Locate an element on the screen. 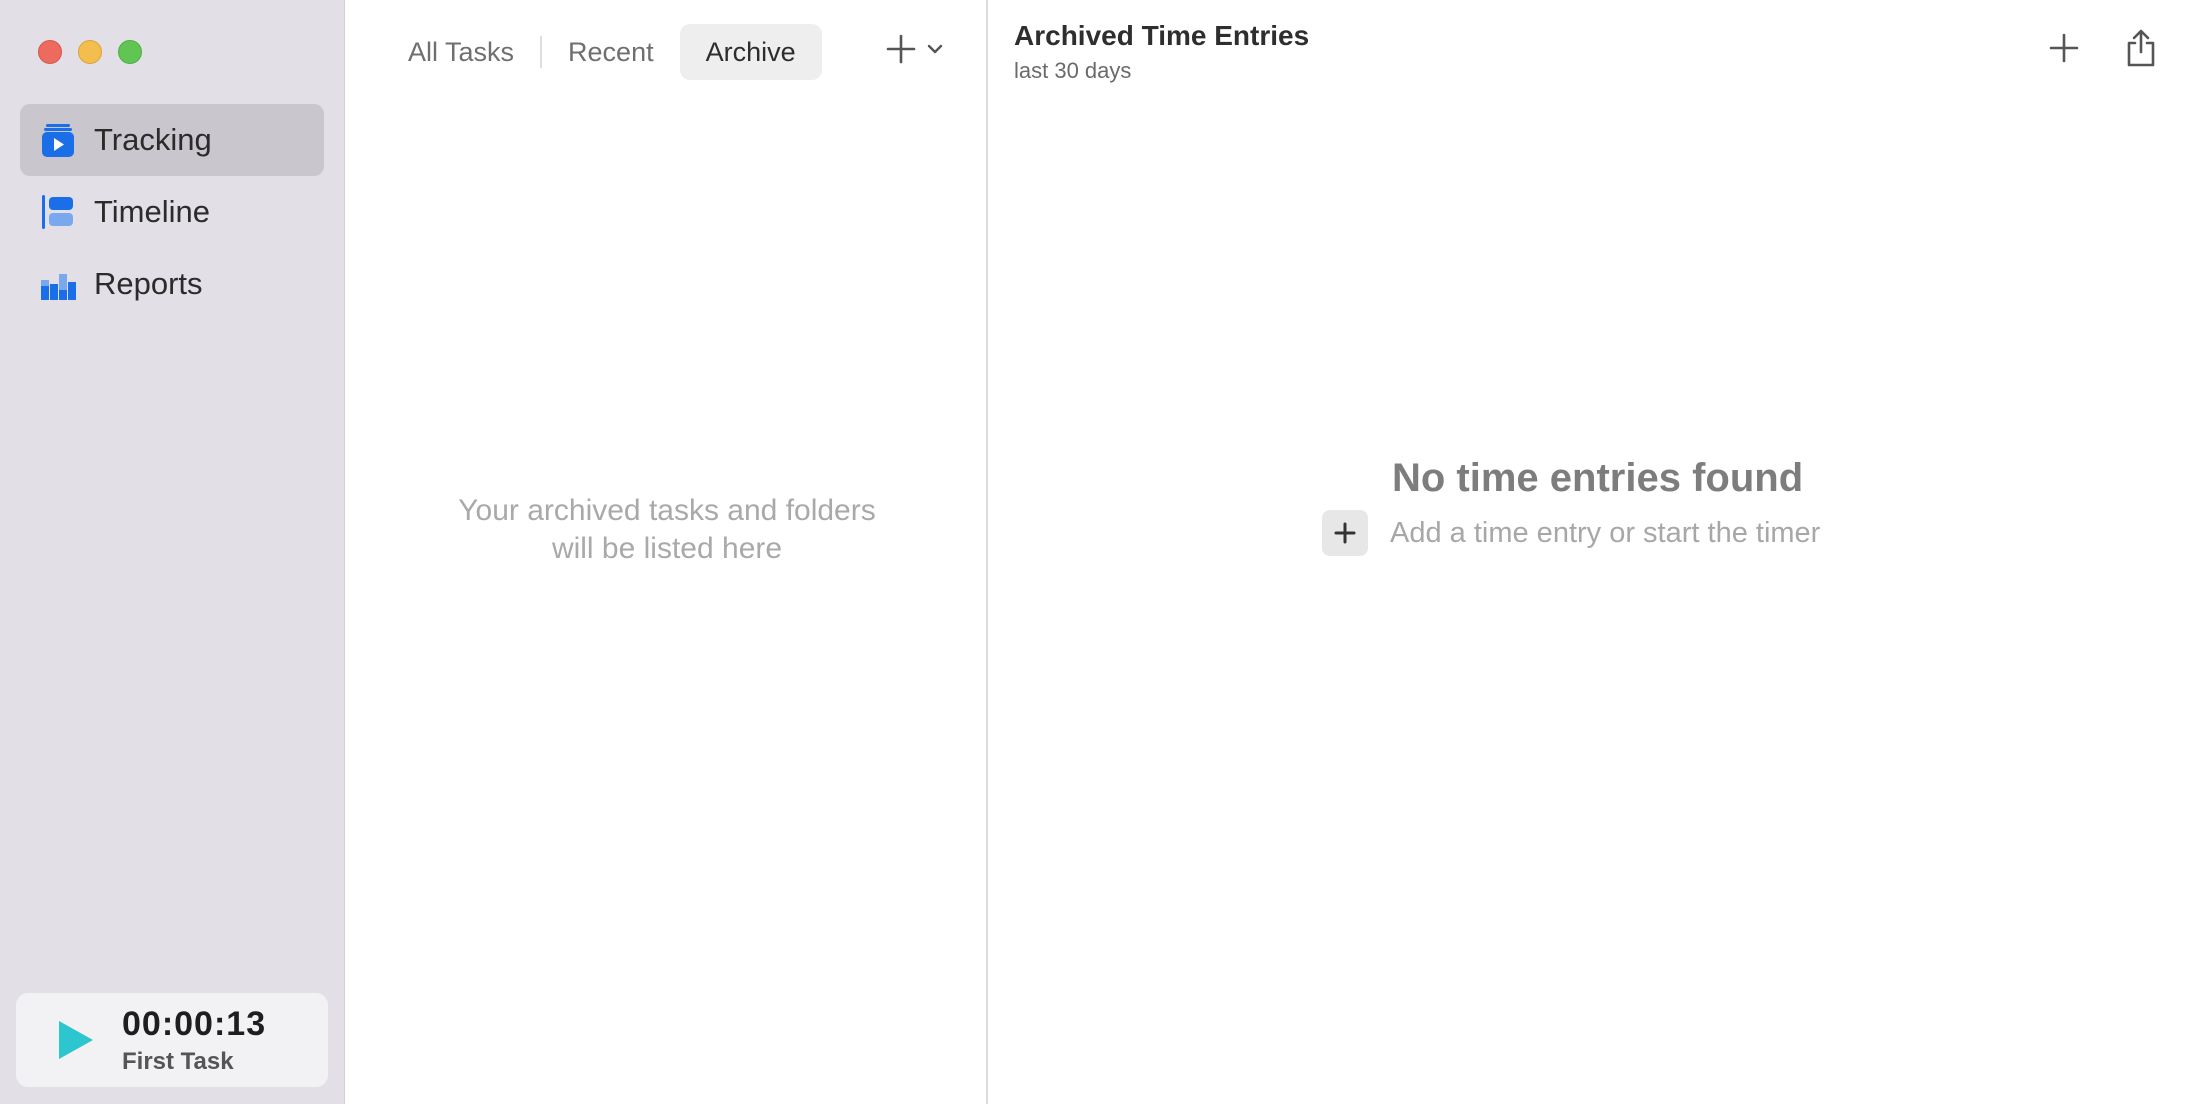 This screenshot has width=2188, height=1104. empty-state-title: No time entries found is located at coordinates (1598, 478).